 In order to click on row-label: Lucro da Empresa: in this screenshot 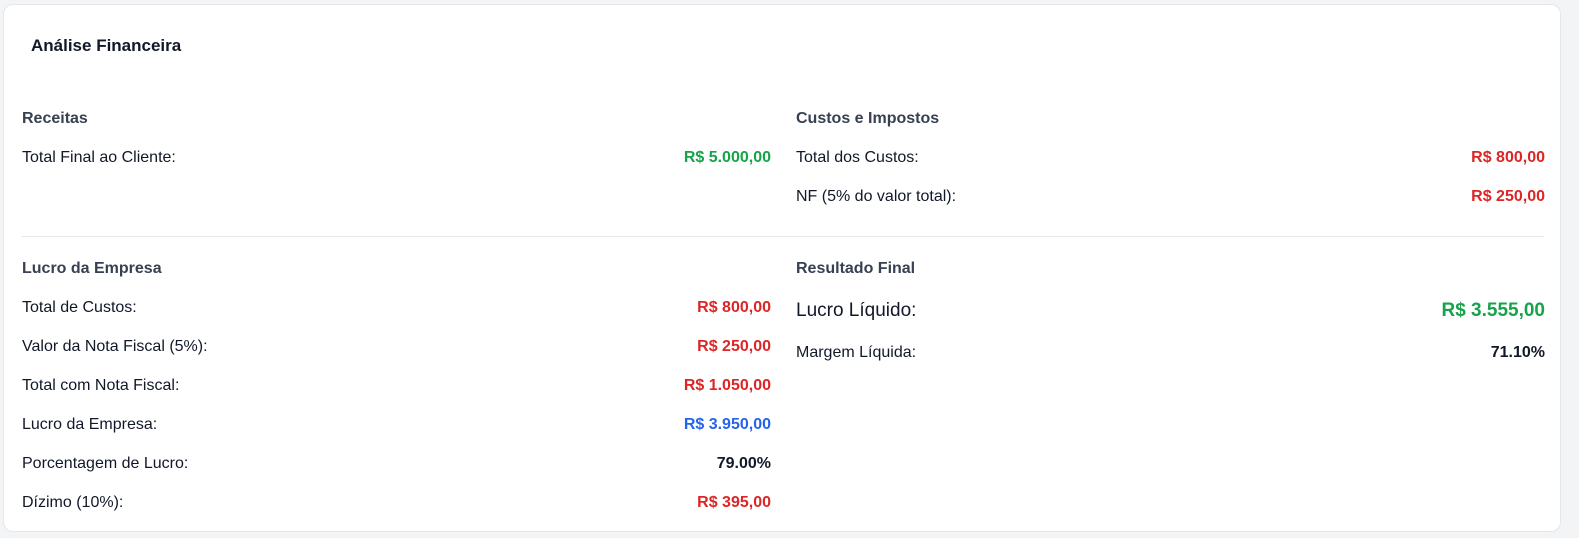, I will do `click(90, 424)`.